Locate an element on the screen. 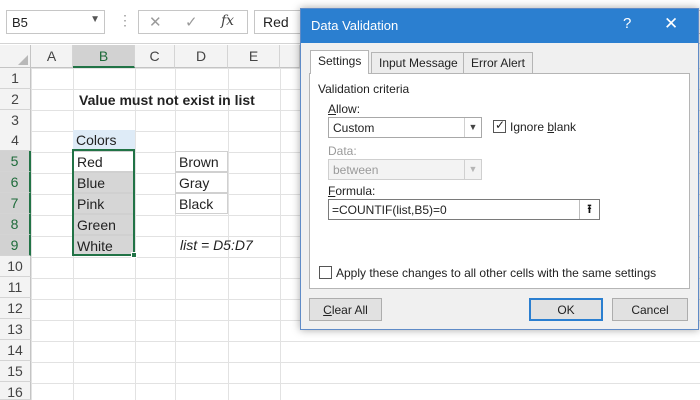 The width and height of the screenshot is (700, 400). row-header-14: 14 is located at coordinates (15, 350).